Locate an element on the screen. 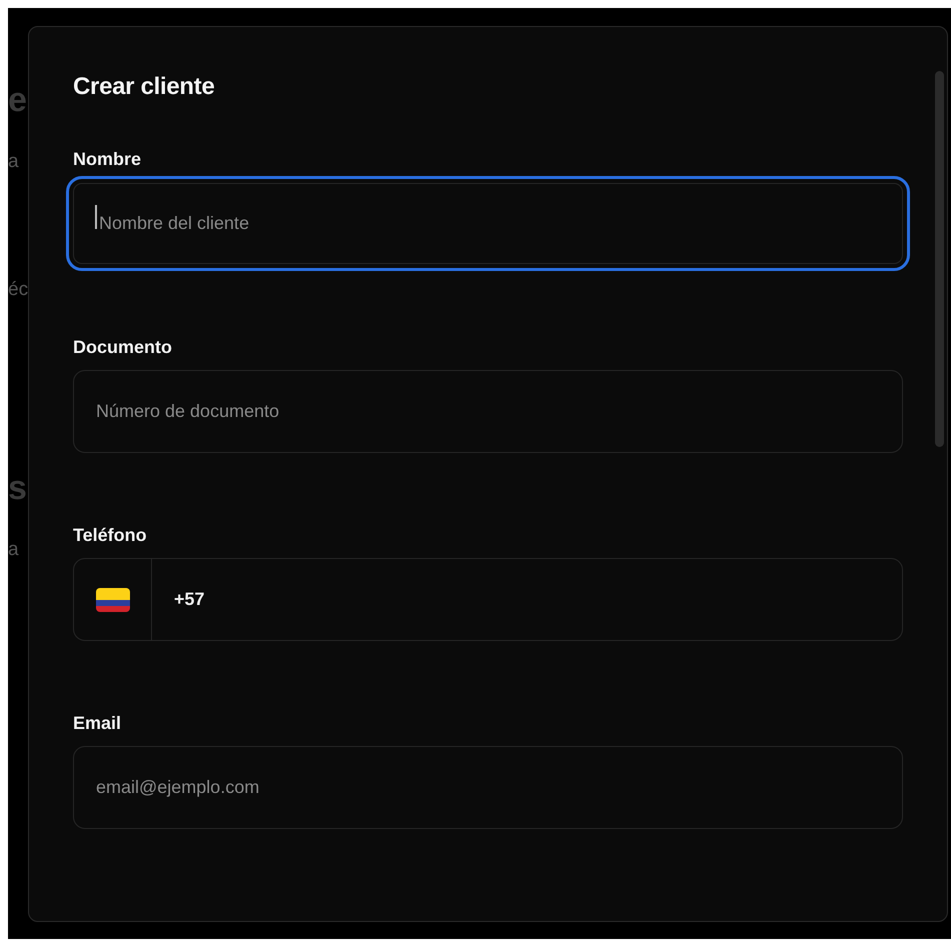  input-field: Nombre del cliente is located at coordinates (488, 223).